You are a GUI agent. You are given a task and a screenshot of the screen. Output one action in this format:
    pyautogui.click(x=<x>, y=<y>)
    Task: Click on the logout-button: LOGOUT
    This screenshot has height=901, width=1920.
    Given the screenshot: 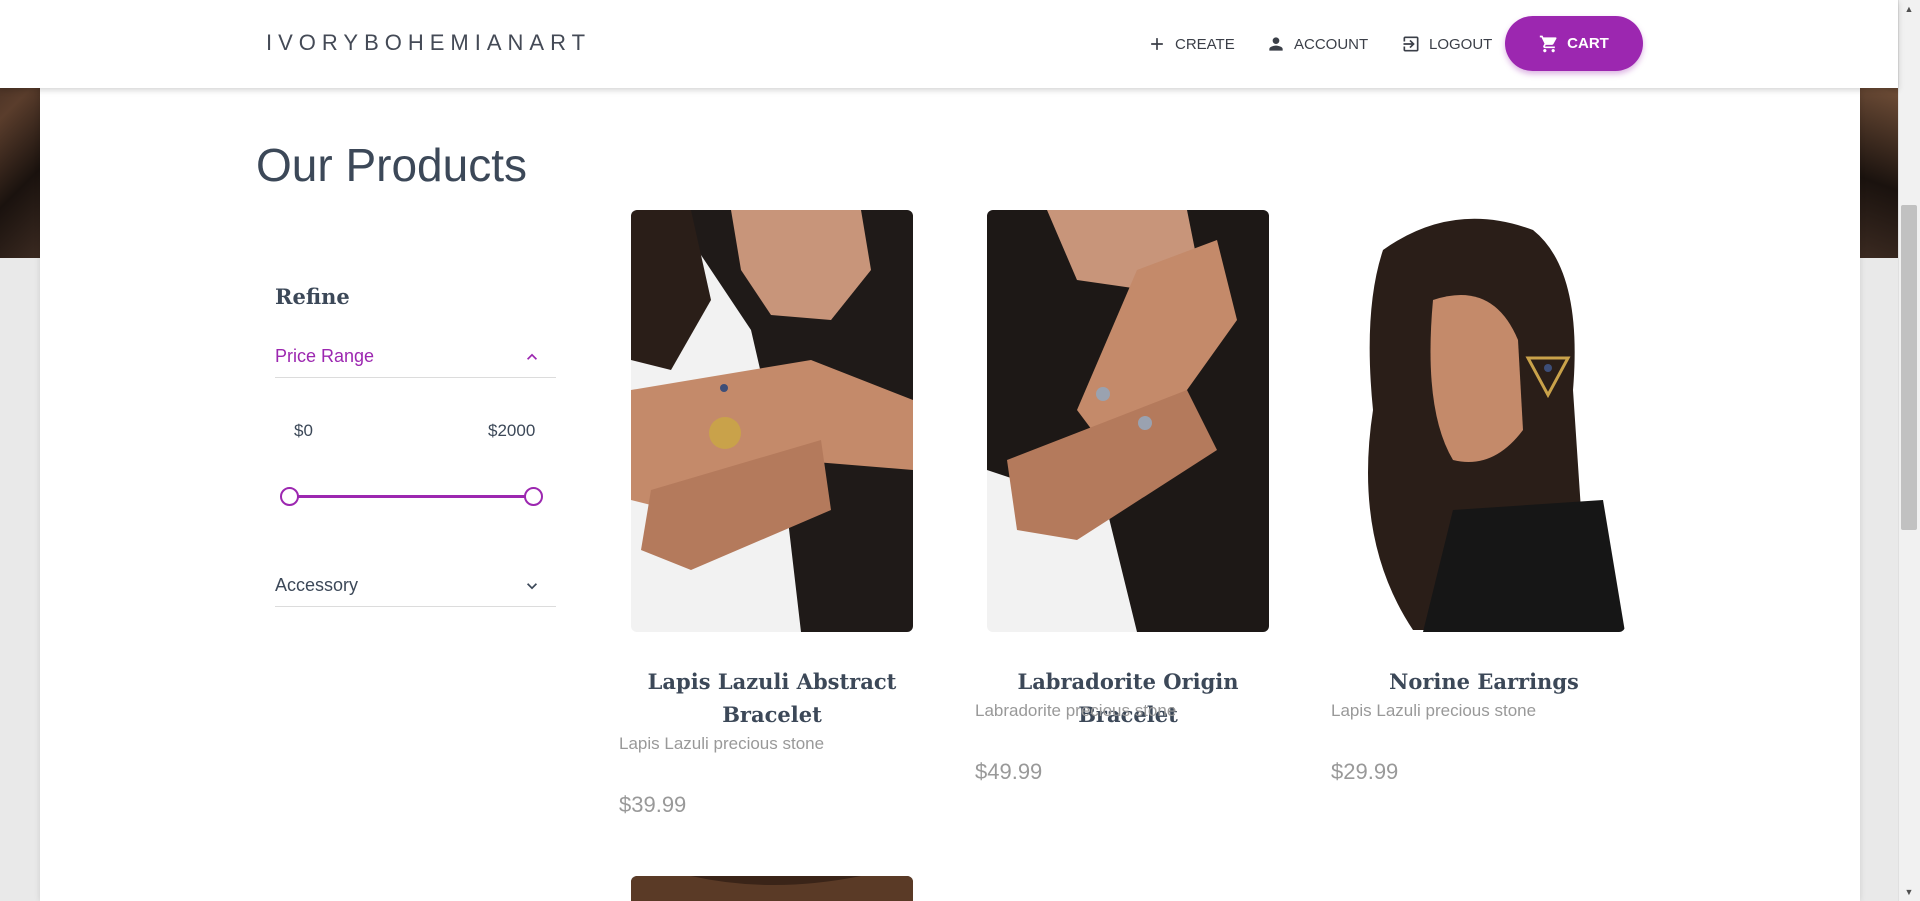 What is the action you would take?
    pyautogui.click(x=1446, y=44)
    